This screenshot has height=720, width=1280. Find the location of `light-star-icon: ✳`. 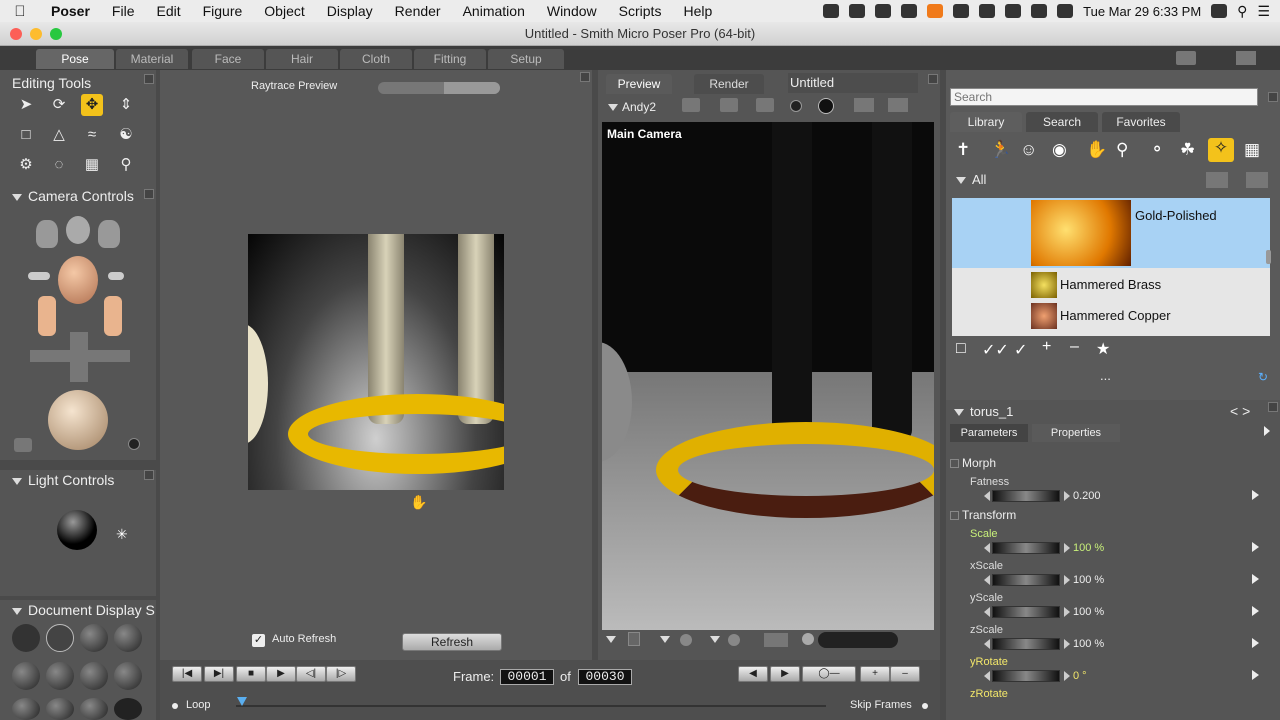

light-star-icon: ✳ is located at coordinates (122, 534).